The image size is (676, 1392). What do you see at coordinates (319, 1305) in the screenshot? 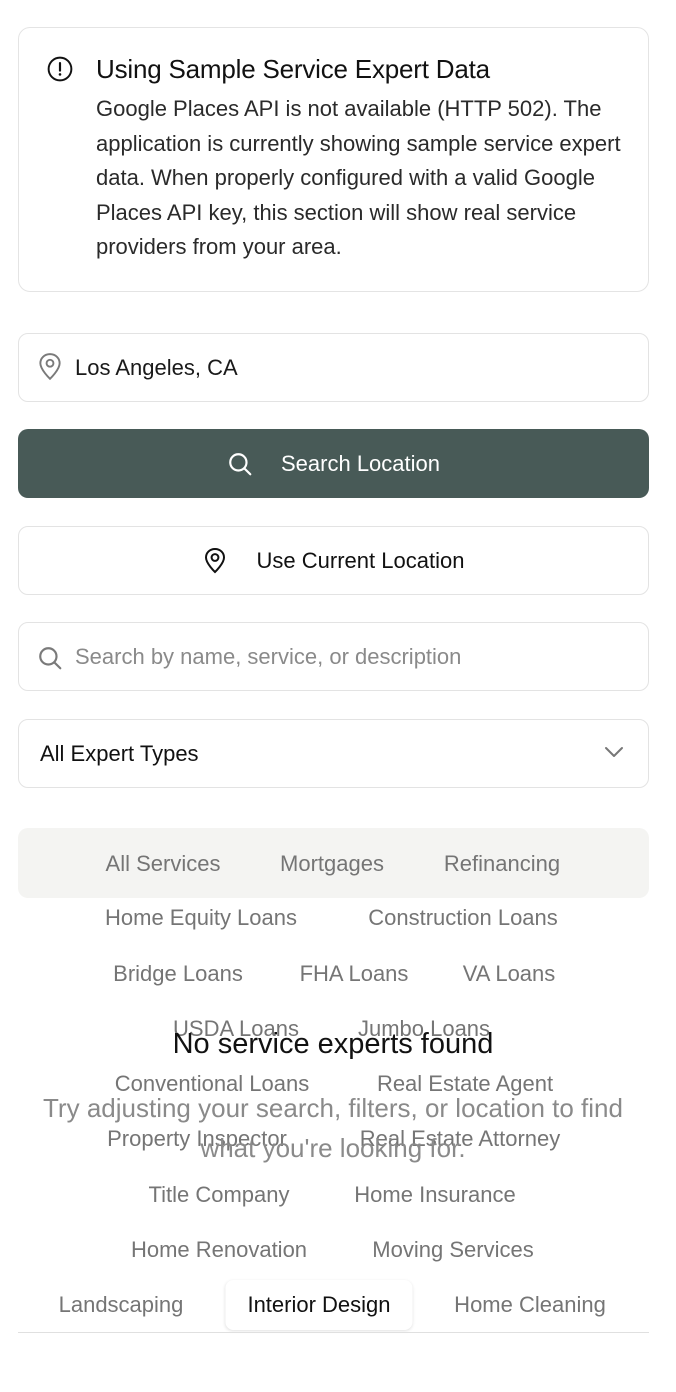
I see `tab-interior-design: Interior Design` at bounding box center [319, 1305].